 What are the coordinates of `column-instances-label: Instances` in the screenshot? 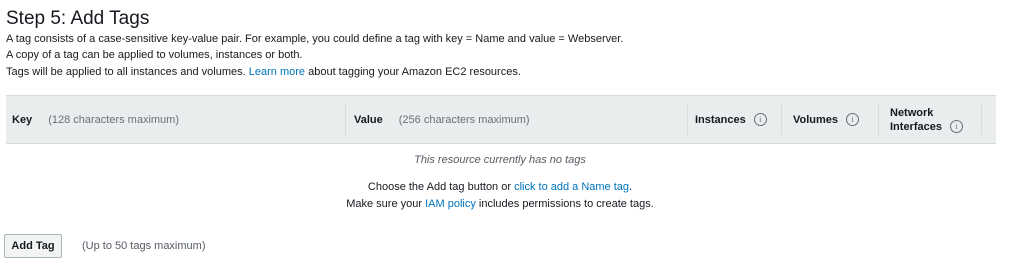 It's located at (720, 119).